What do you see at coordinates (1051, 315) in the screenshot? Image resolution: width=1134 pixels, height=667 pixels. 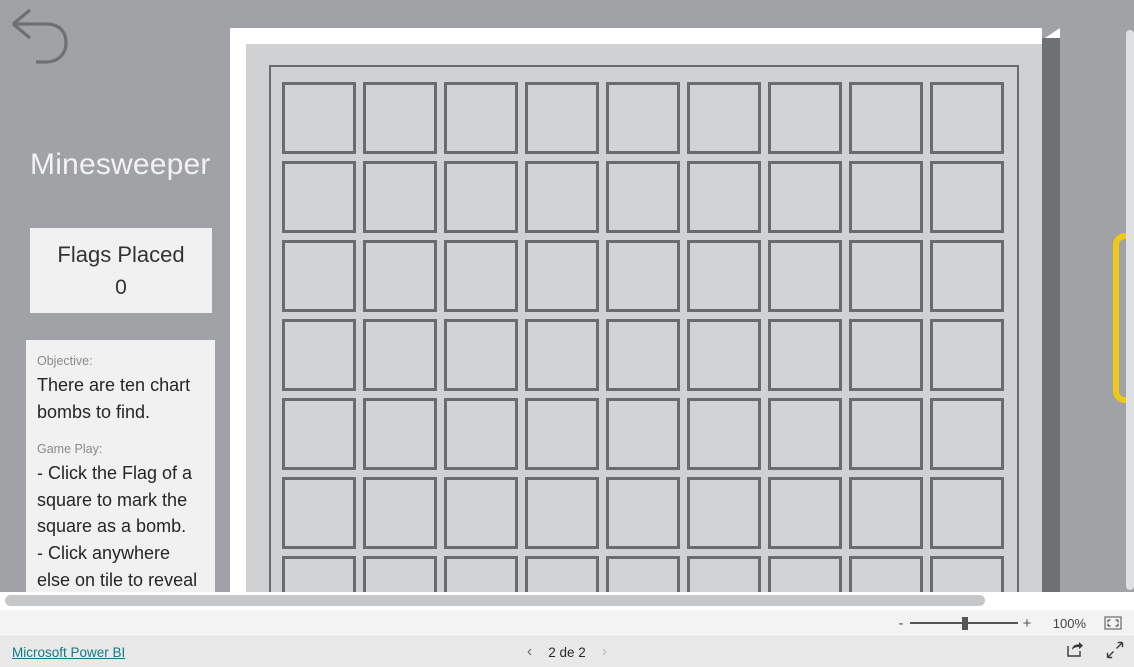 I see `board-shadow-right` at bounding box center [1051, 315].